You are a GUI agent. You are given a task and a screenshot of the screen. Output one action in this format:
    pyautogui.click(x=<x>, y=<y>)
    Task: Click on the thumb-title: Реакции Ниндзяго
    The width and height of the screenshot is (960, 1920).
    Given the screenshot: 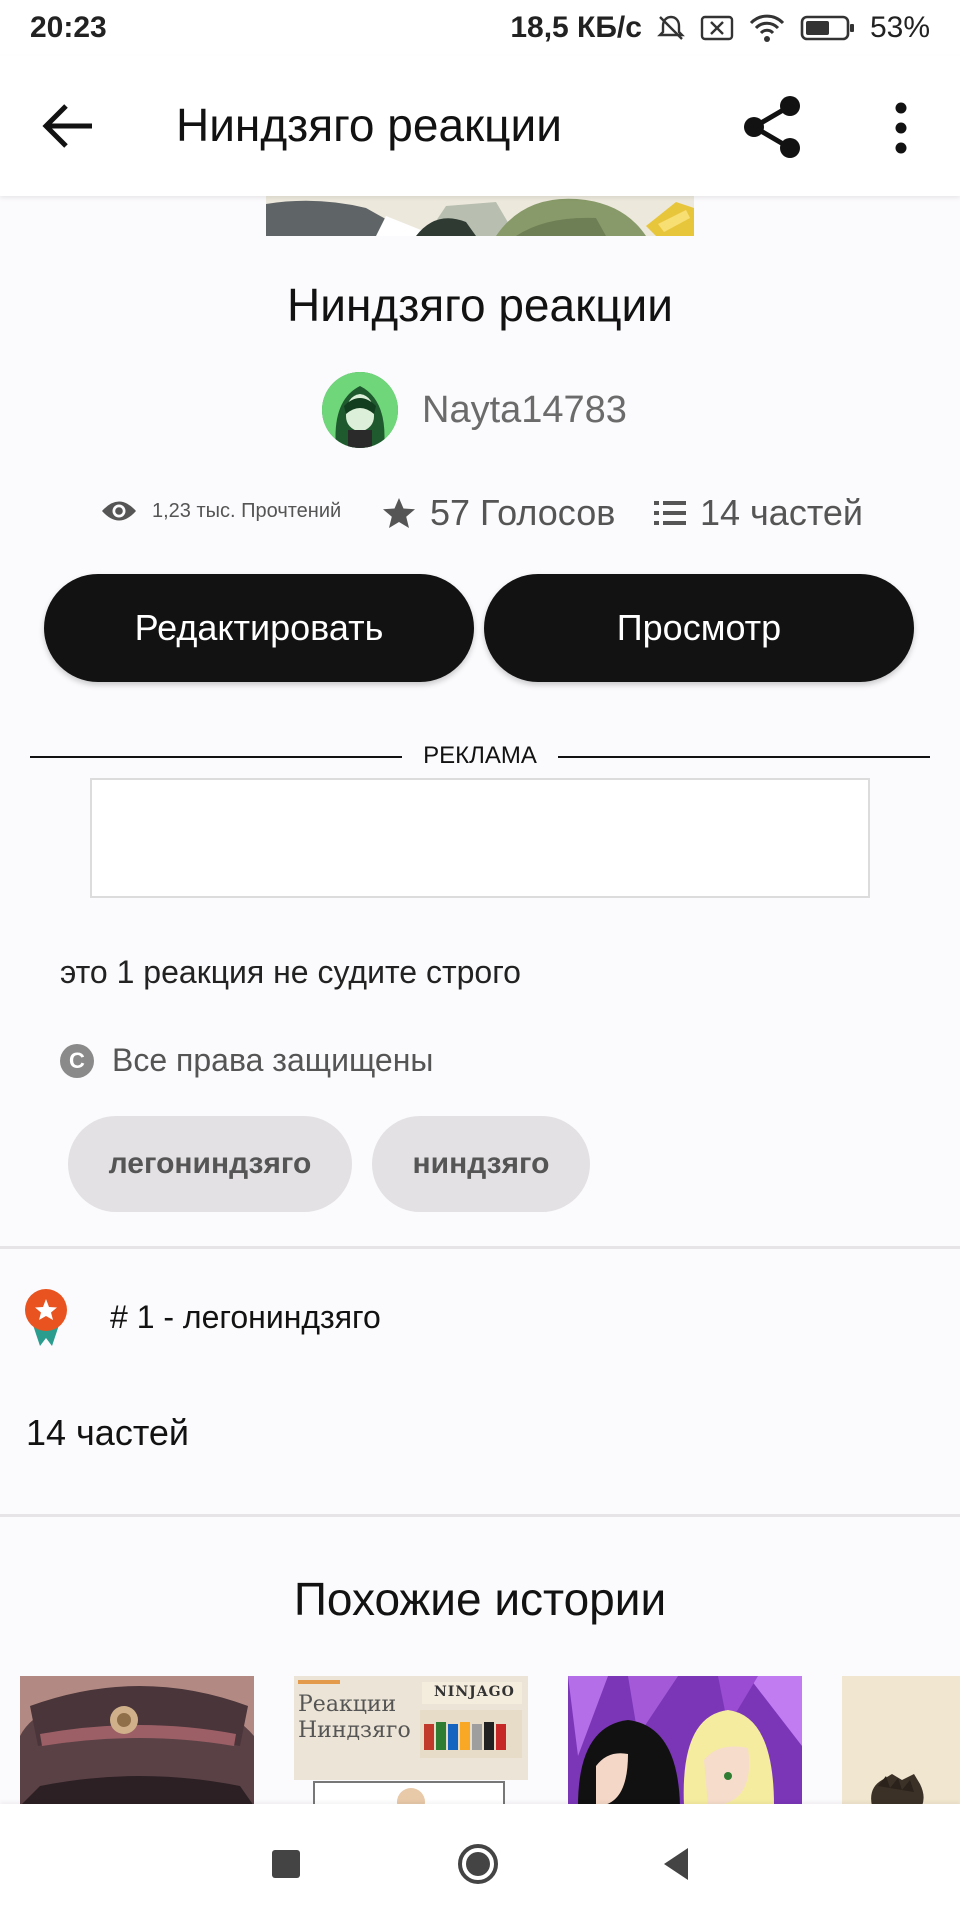 What is the action you would take?
    pyautogui.click(x=354, y=1717)
    